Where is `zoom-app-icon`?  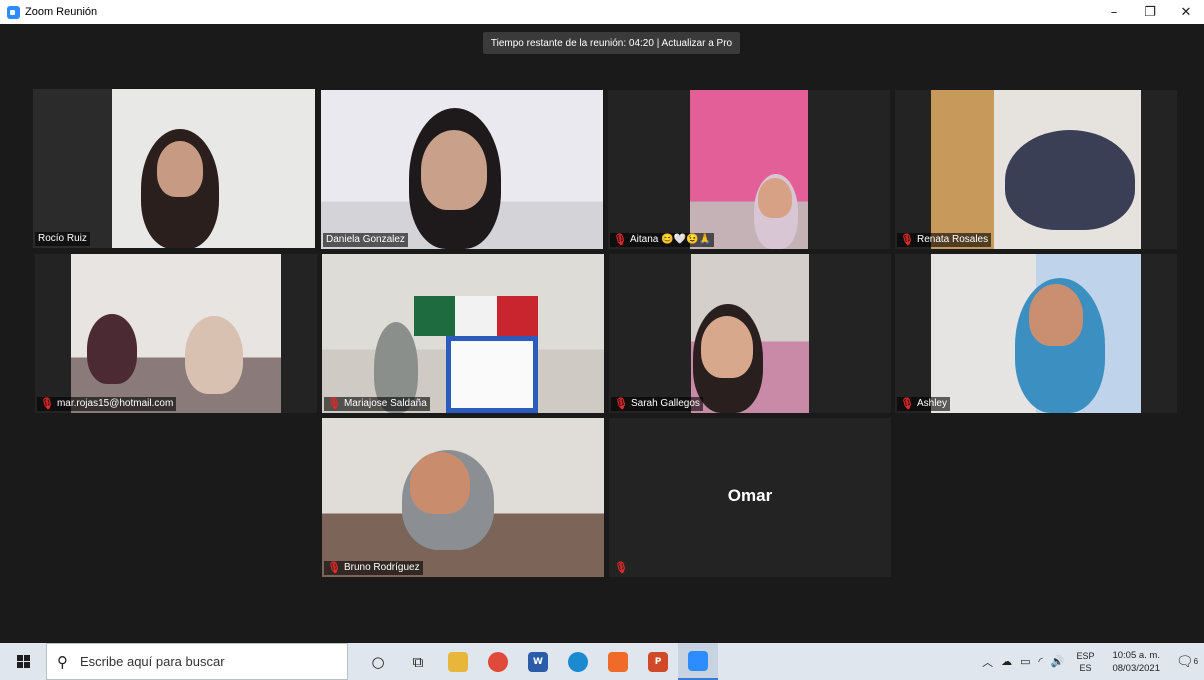
zoom-app-icon is located at coordinates (13, 12).